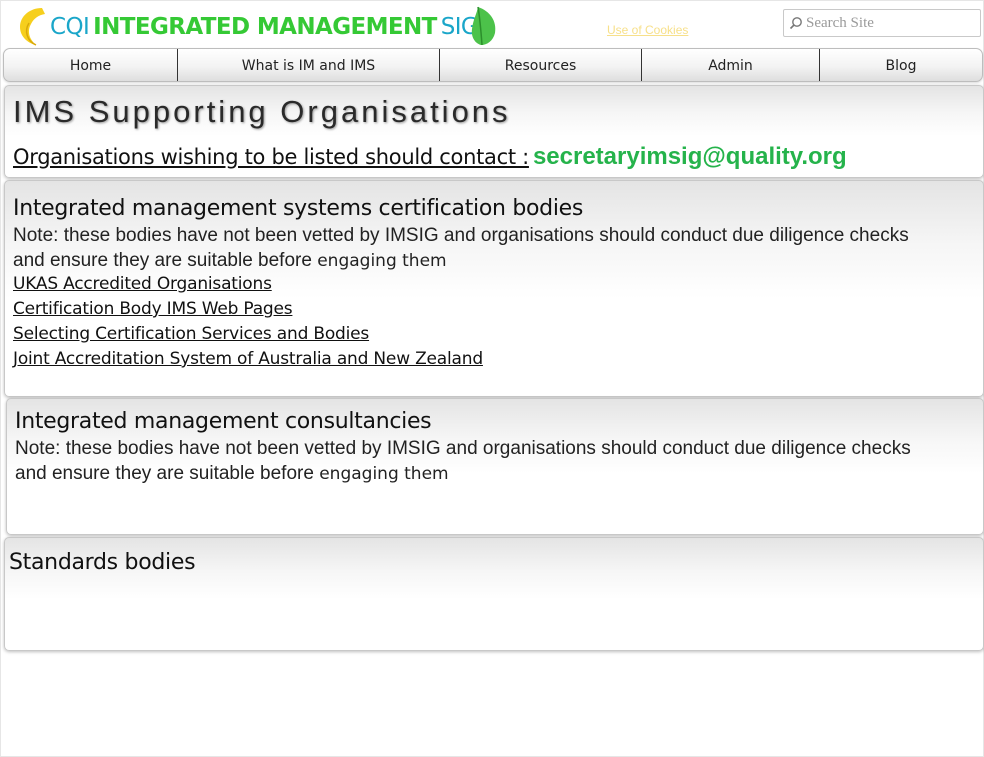 This screenshot has height=757, width=984. What do you see at coordinates (483, 26) in the screenshot?
I see `green-leaf-icon` at bounding box center [483, 26].